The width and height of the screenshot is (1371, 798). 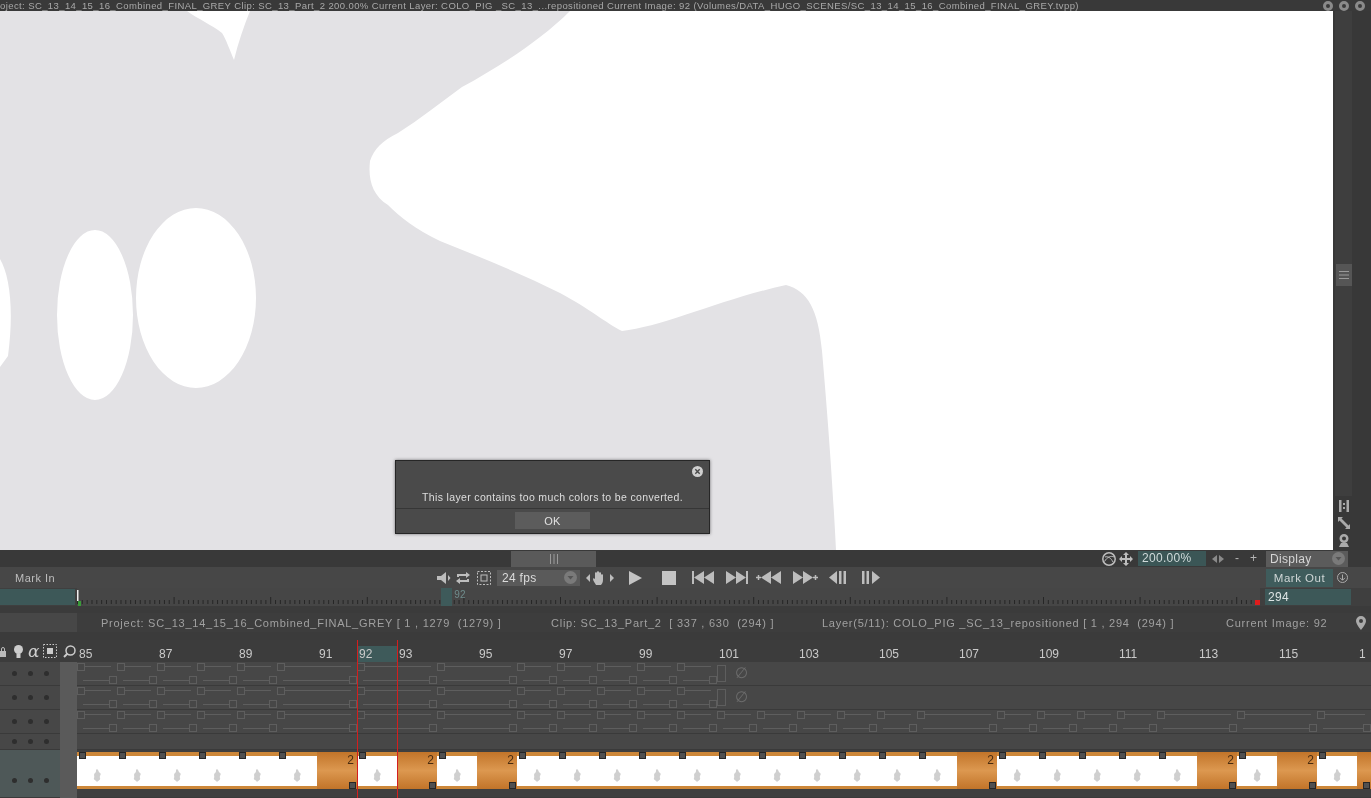 I want to click on webcam-icon, so click(x=1343, y=540).